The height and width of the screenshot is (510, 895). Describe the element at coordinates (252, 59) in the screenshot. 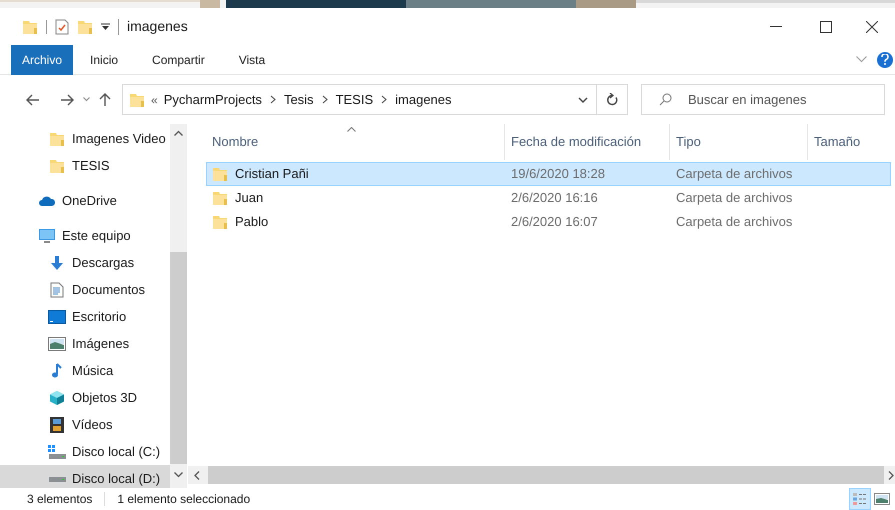

I see `ribbon-tab: Vista` at that location.